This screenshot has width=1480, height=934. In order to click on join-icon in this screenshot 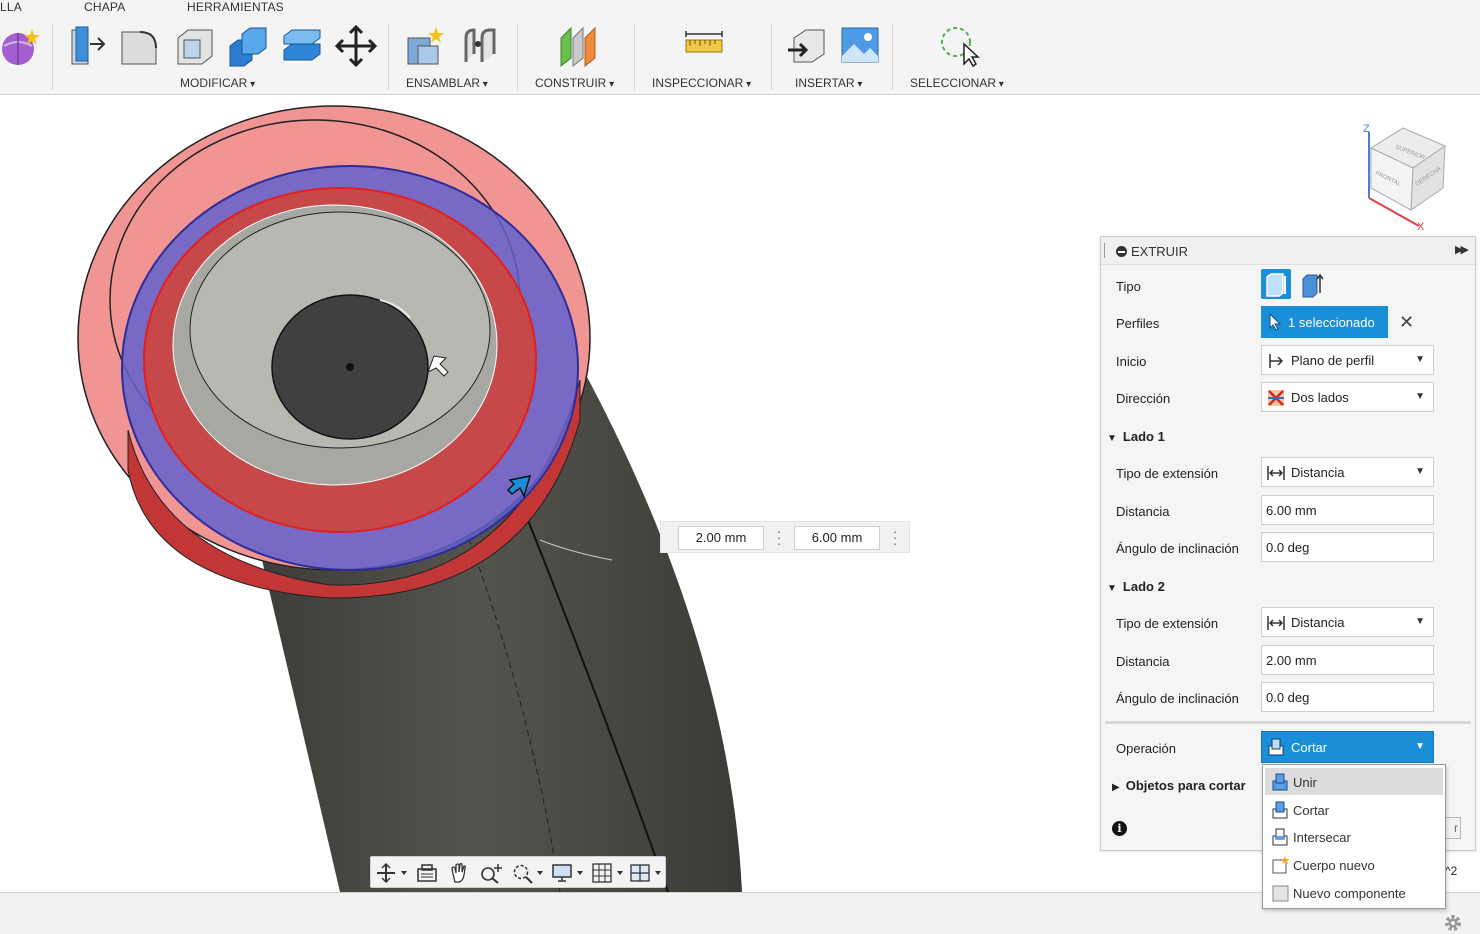, I will do `click(1280, 782)`.